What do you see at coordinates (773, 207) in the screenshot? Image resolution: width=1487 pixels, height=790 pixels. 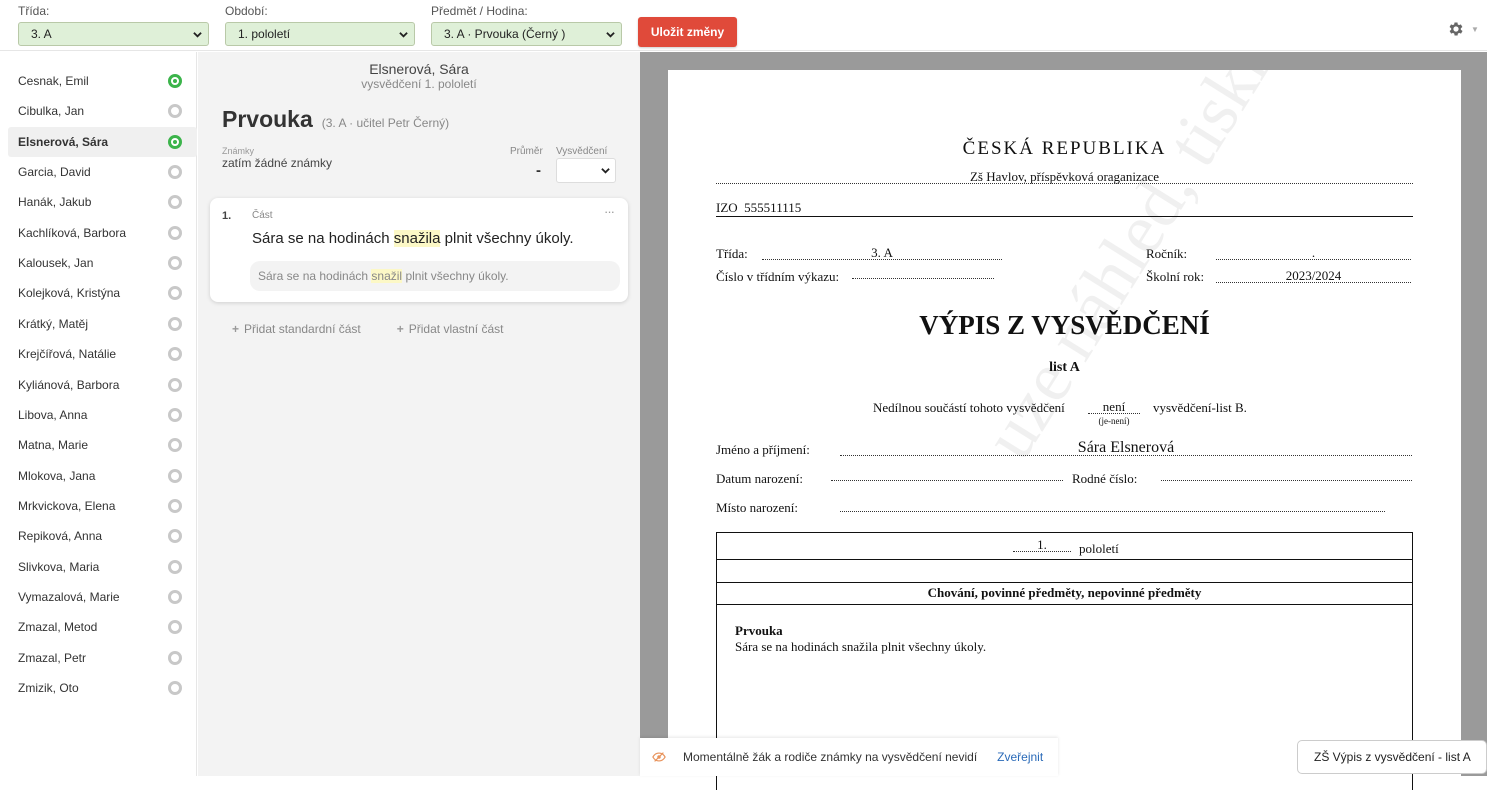 I see `doc-izo-value: 555511115` at bounding box center [773, 207].